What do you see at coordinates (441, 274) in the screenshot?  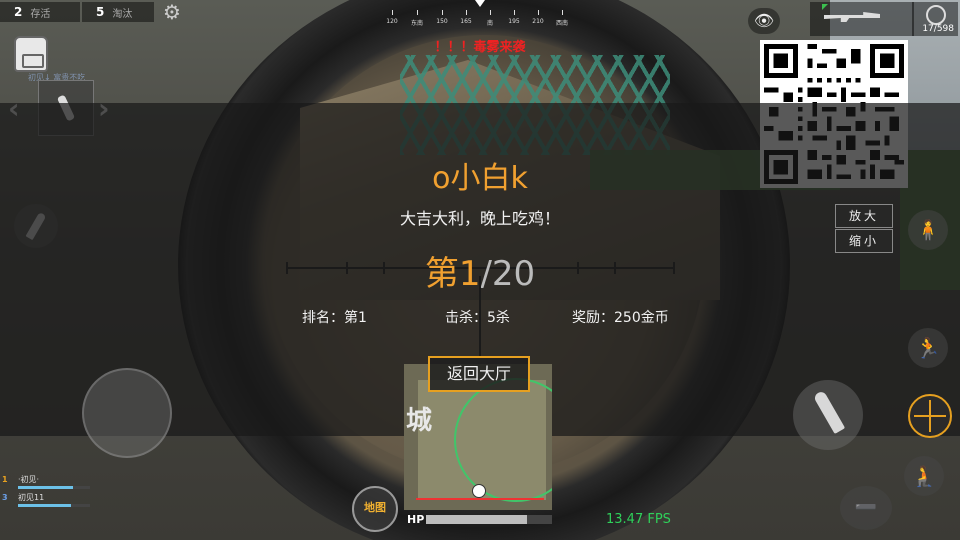 I see `rank-prefix: 第` at bounding box center [441, 274].